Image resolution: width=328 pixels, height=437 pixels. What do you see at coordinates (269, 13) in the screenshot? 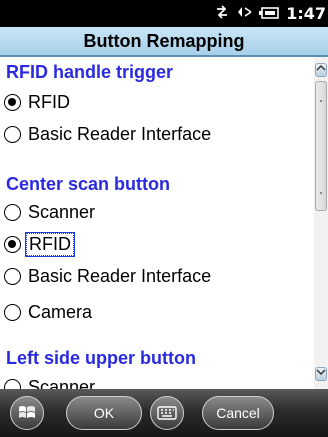
I see `battery-icon` at bounding box center [269, 13].